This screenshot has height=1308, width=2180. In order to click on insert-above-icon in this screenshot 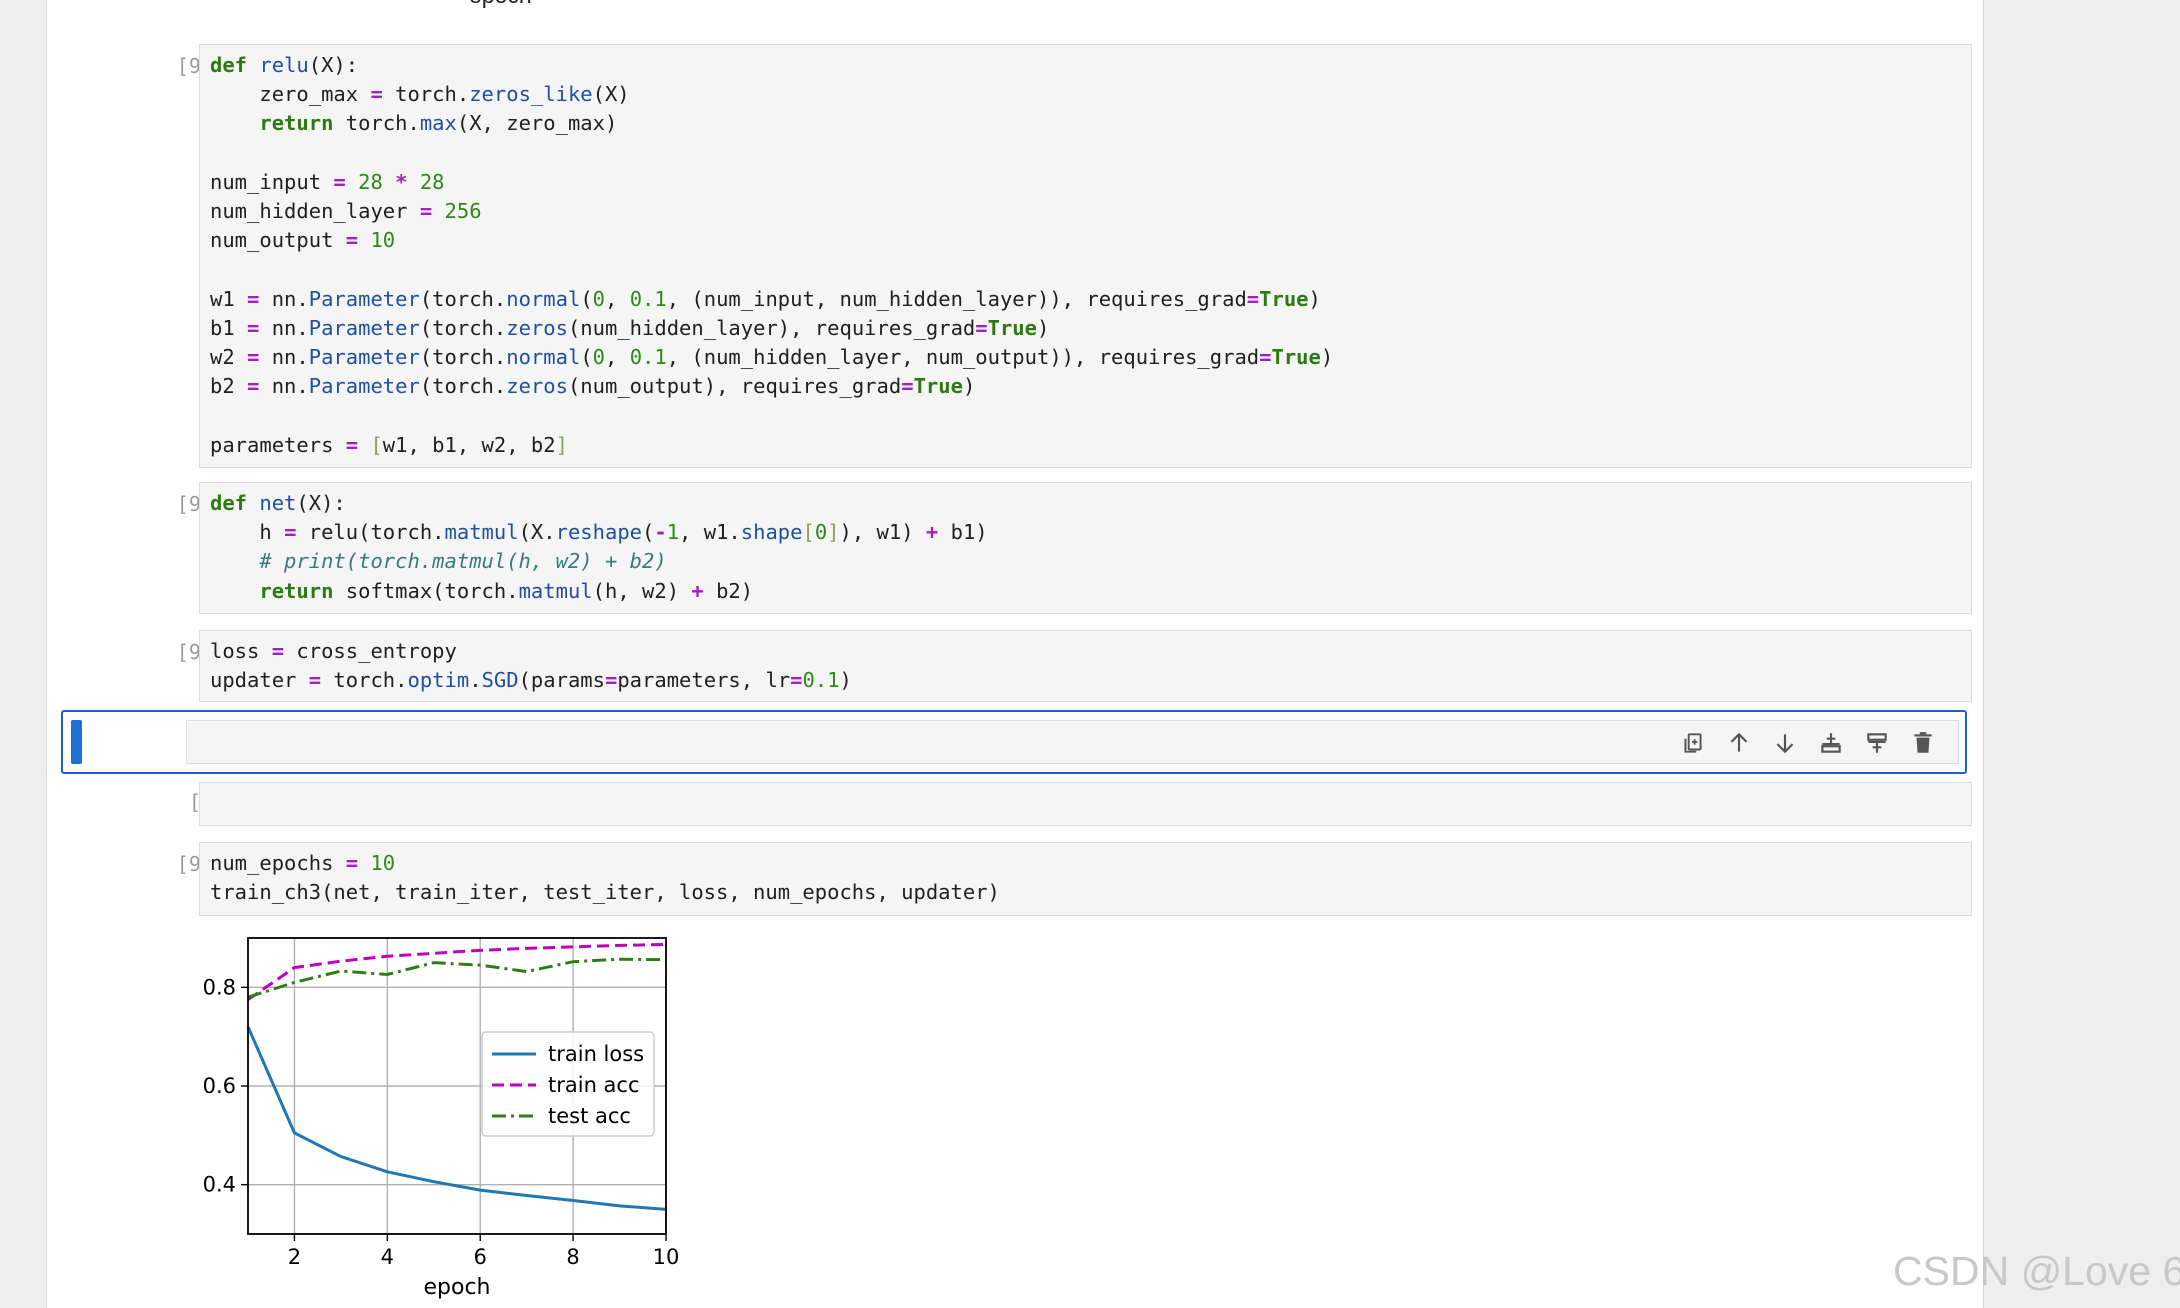, I will do `click(1877, 743)`.